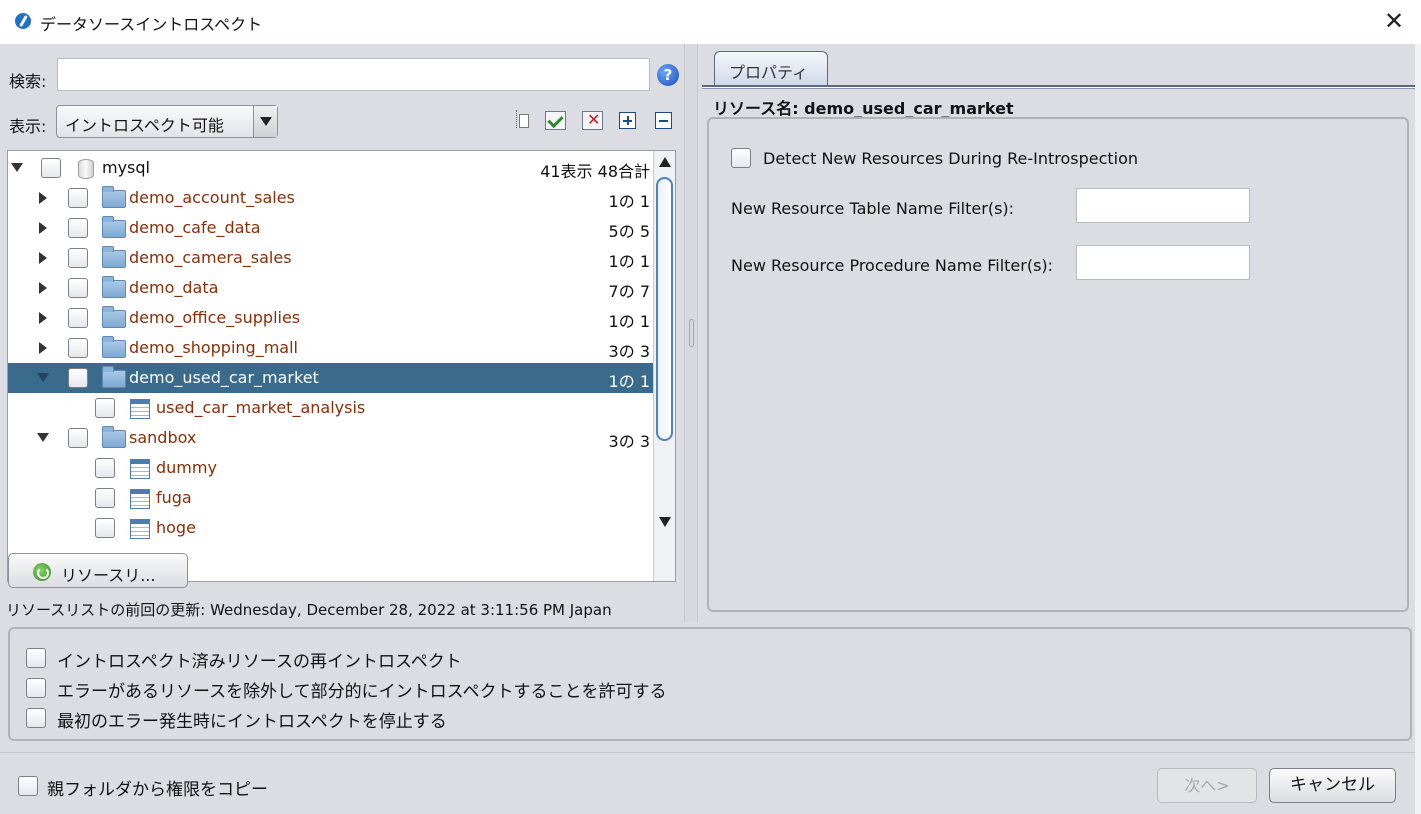 This screenshot has width=1421, height=814. Describe the element at coordinates (28, 126) in the screenshot. I see `view-label: 表示:` at that location.